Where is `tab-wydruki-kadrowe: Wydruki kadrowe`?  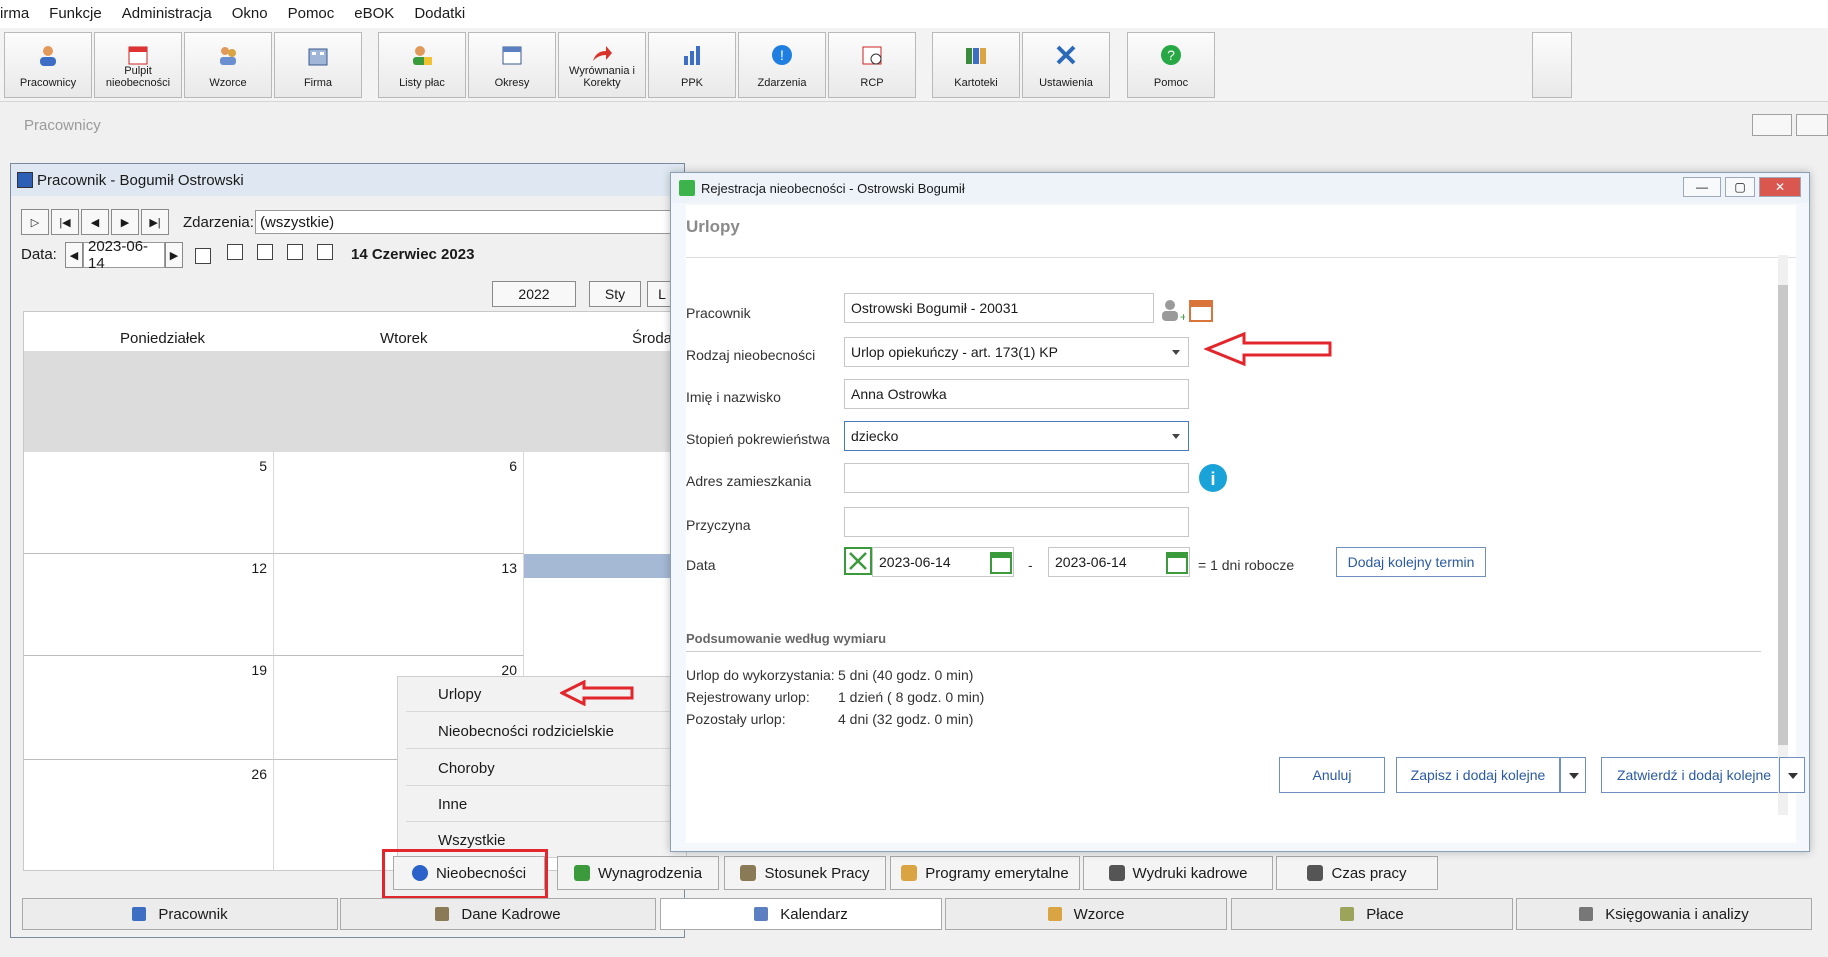 tab-wydruki-kadrowe: Wydruki kadrowe is located at coordinates (1178, 873).